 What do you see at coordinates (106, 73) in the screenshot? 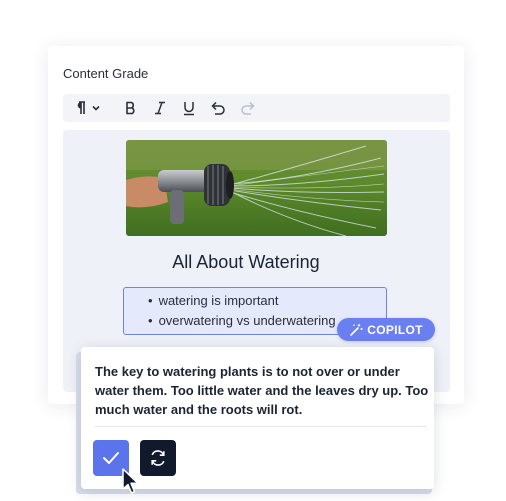
I see `card-title: Content Grade` at bounding box center [106, 73].